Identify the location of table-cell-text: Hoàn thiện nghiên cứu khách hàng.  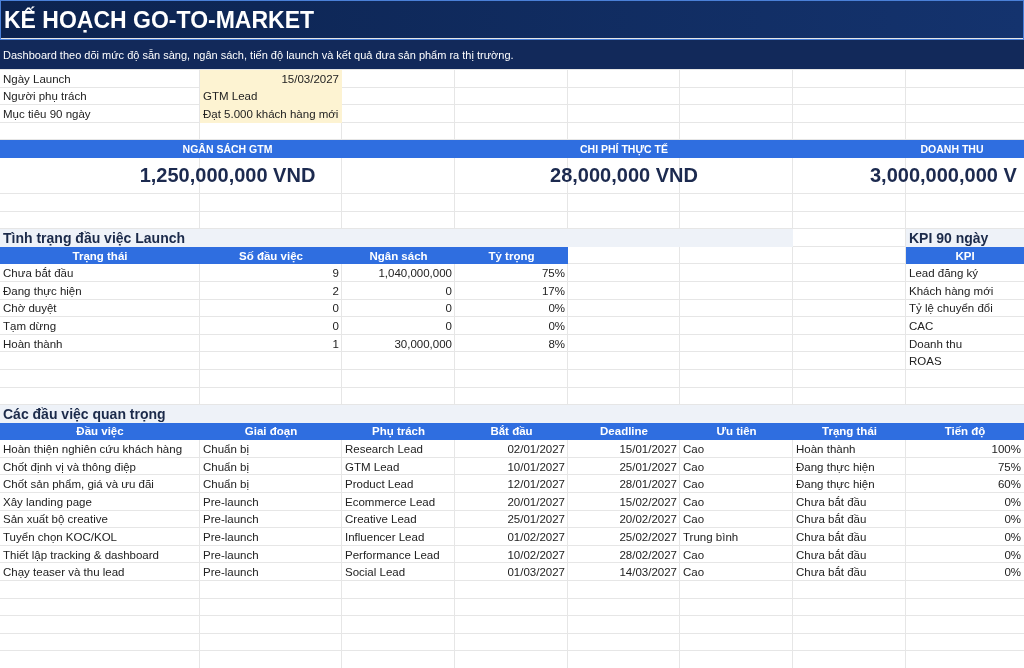
(93, 450).